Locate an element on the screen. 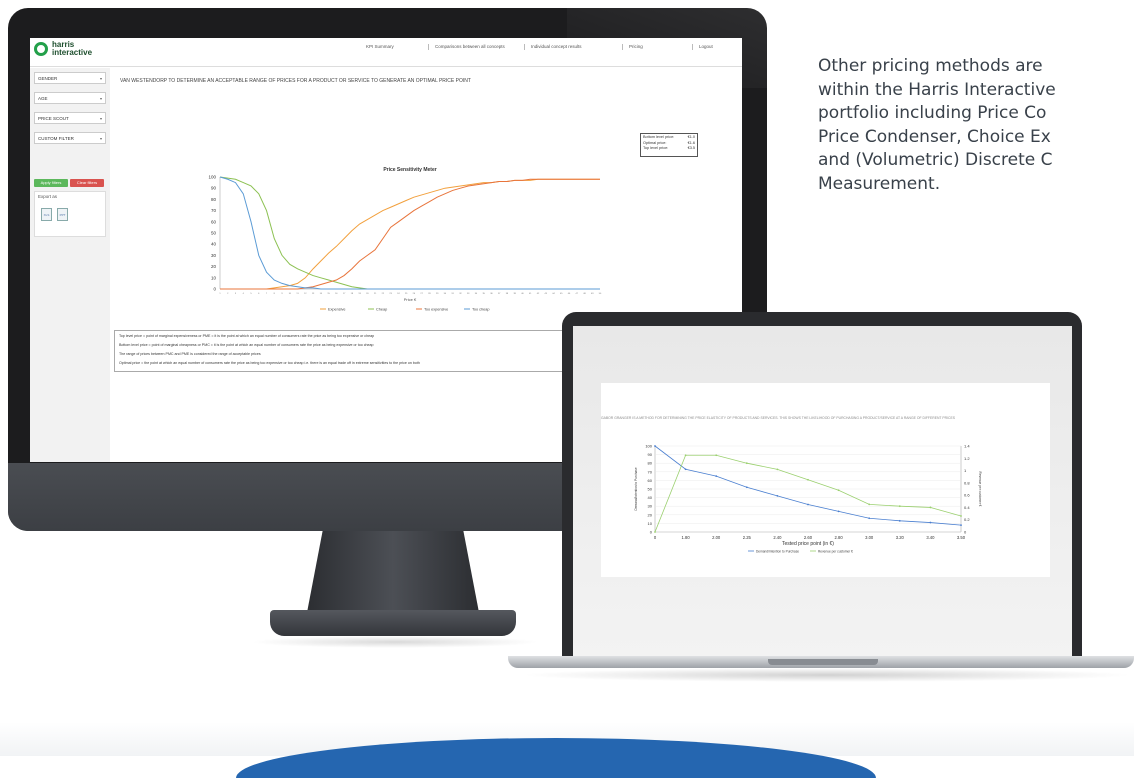 The width and height of the screenshot is (1134, 778). y-tick-label: 10 is located at coordinates (650, 523).